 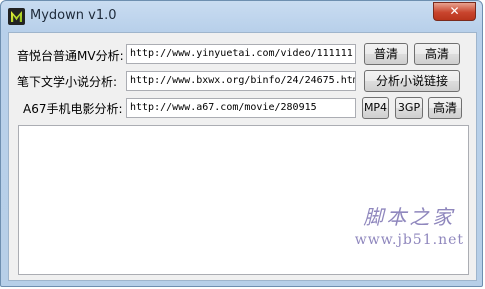 What do you see at coordinates (454, 11) in the screenshot?
I see `close-button: ✕` at bounding box center [454, 11].